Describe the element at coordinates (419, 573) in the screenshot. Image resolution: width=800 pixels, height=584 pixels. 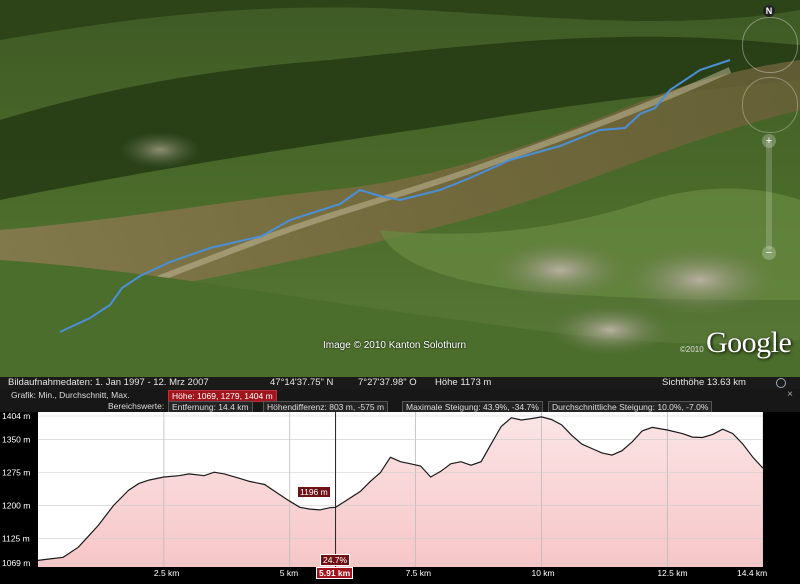
I see `x-tick-label: 7.5 km` at that location.